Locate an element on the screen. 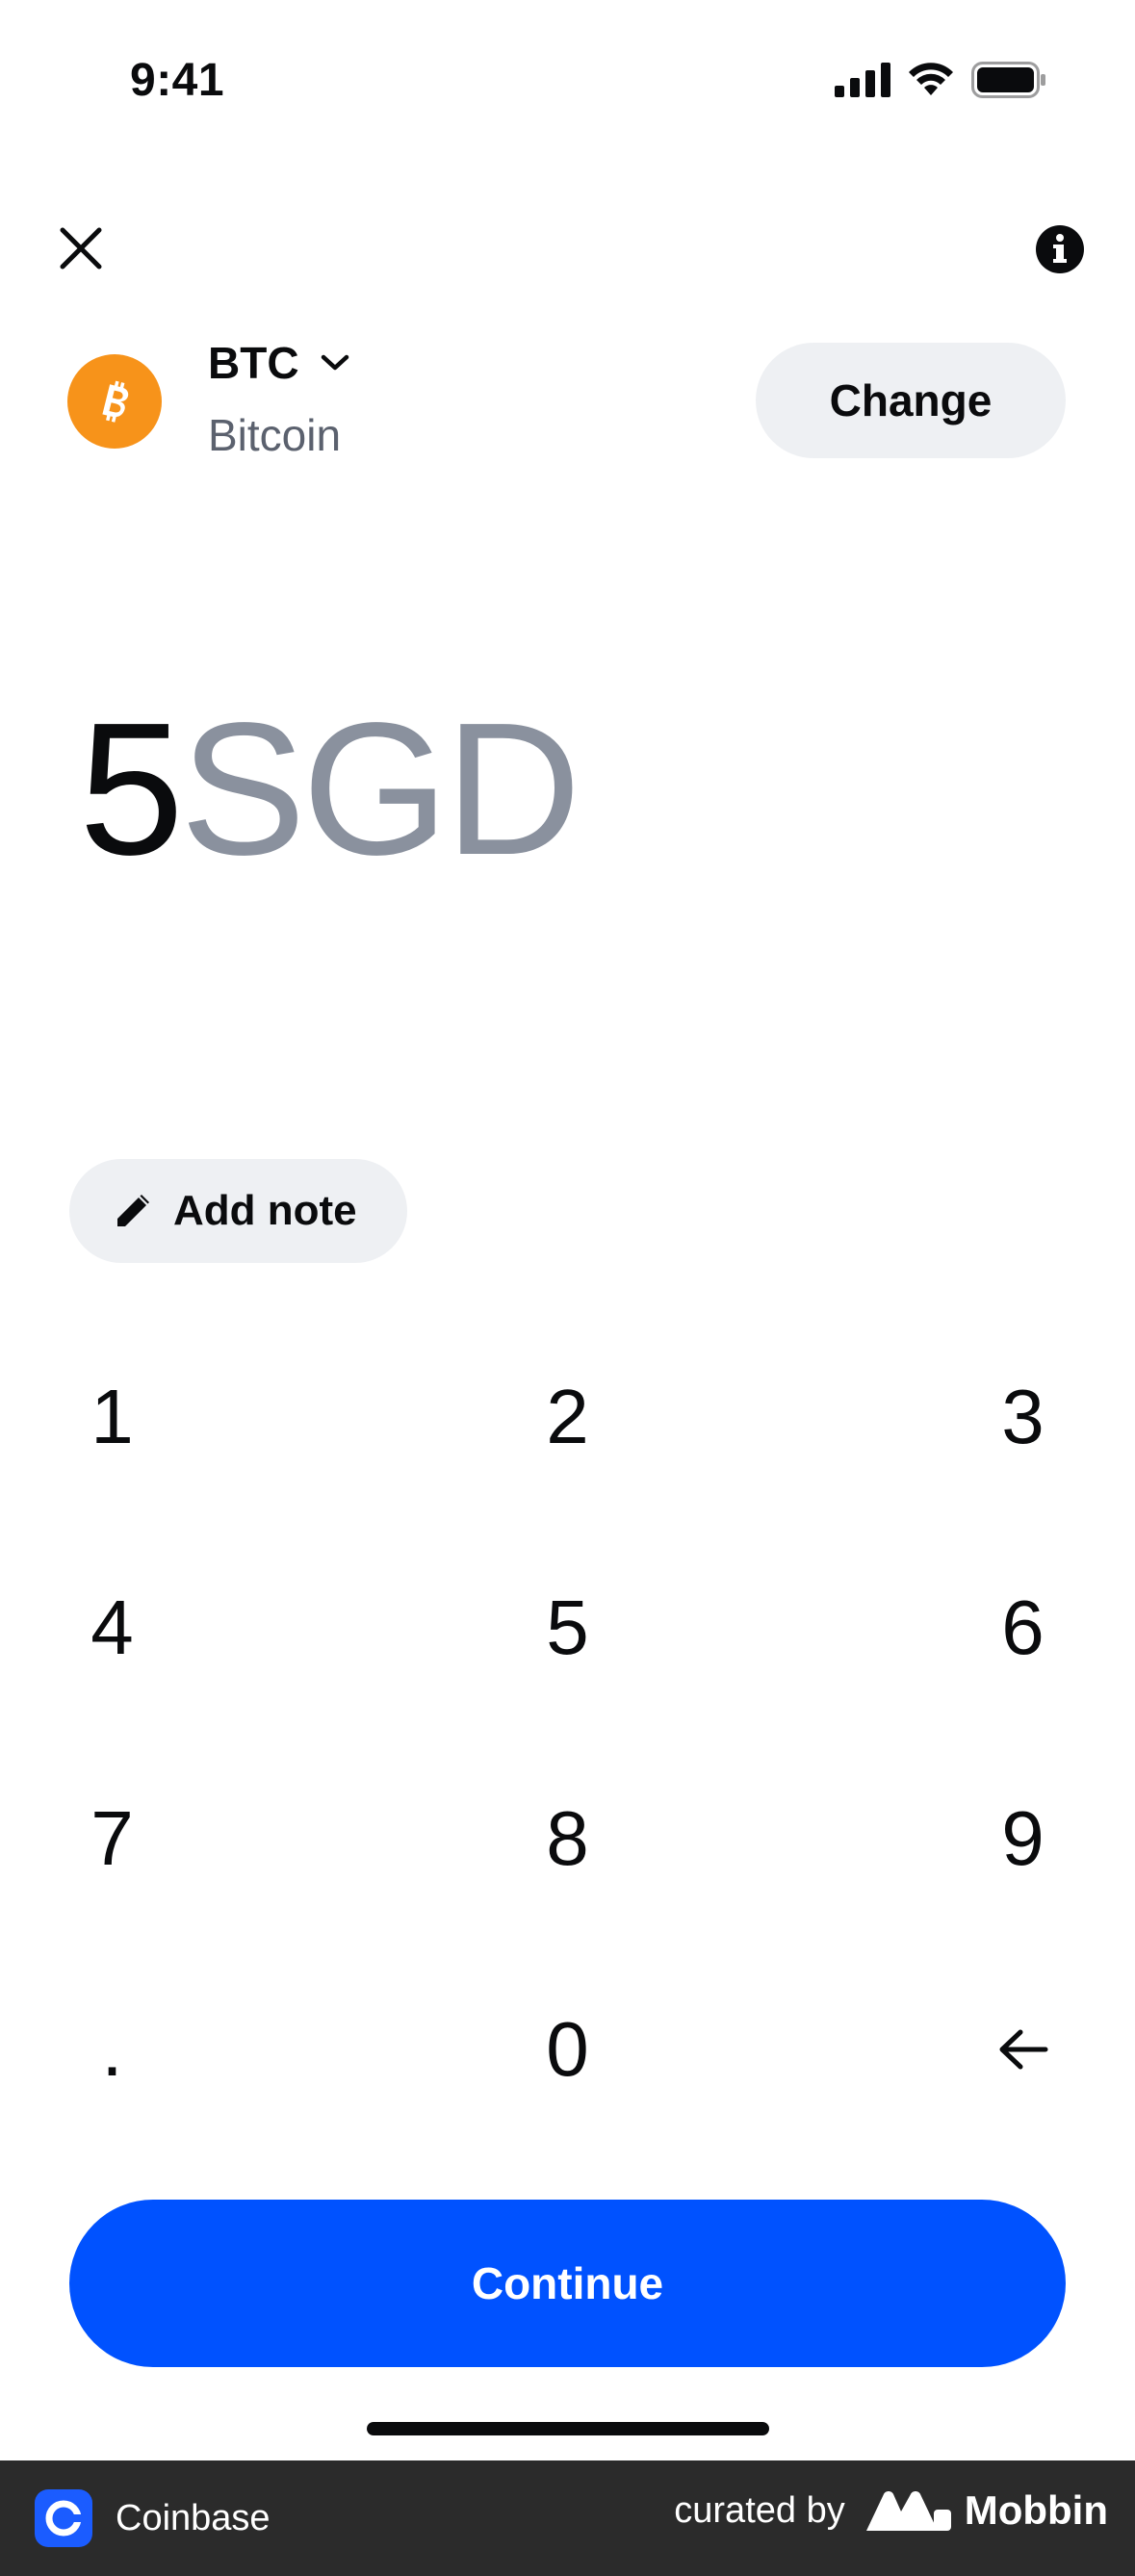 This screenshot has height=2576, width=1135. bitcoin-icon is located at coordinates (114, 402).